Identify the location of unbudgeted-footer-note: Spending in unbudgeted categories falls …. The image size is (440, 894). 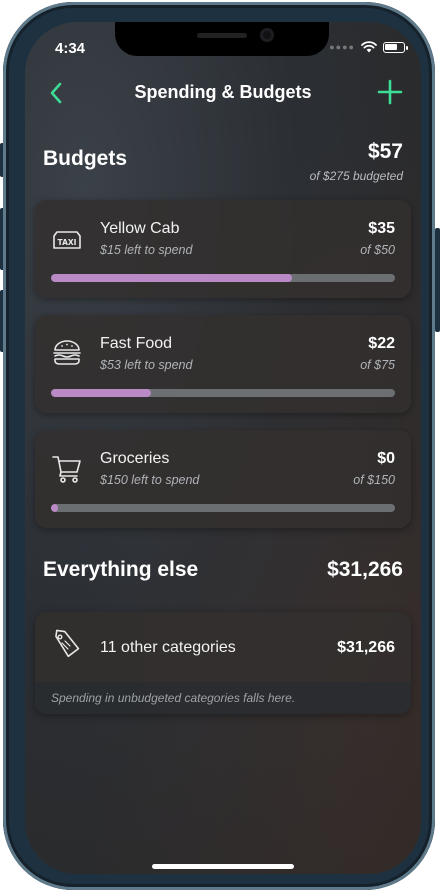
(223, 698).